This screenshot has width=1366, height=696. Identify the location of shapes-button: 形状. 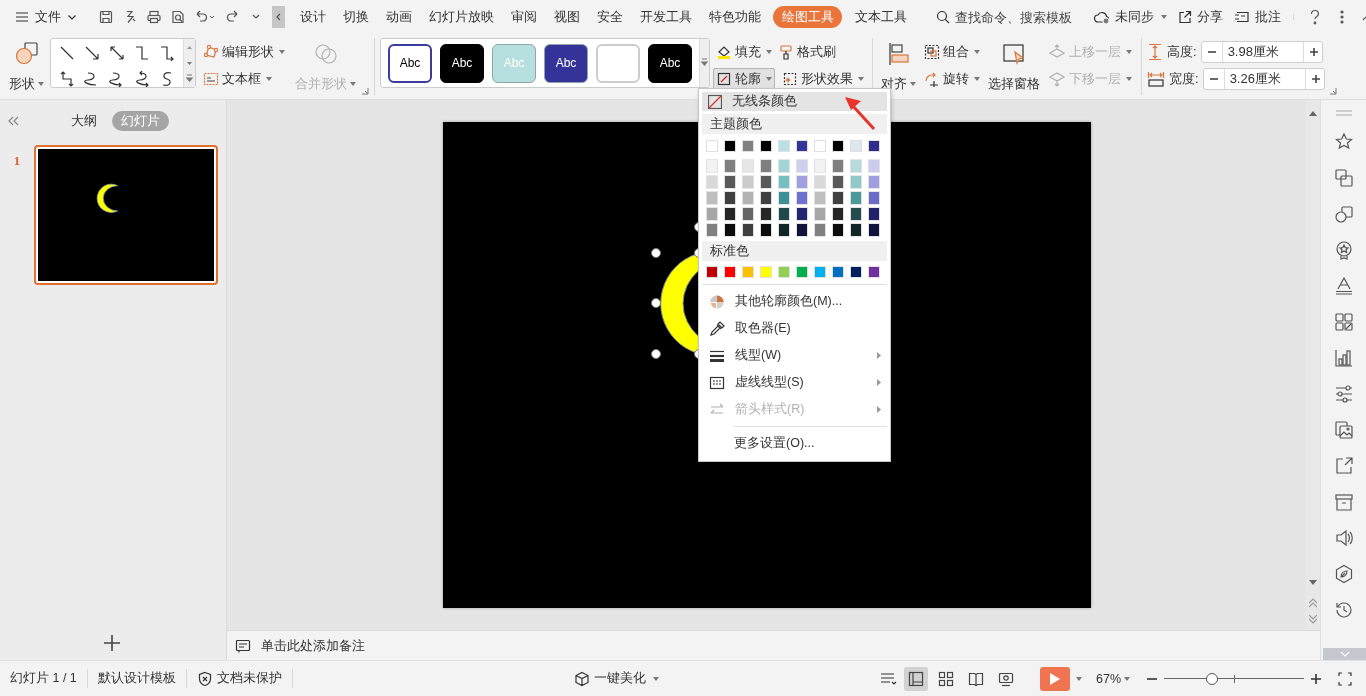
(26, 66).